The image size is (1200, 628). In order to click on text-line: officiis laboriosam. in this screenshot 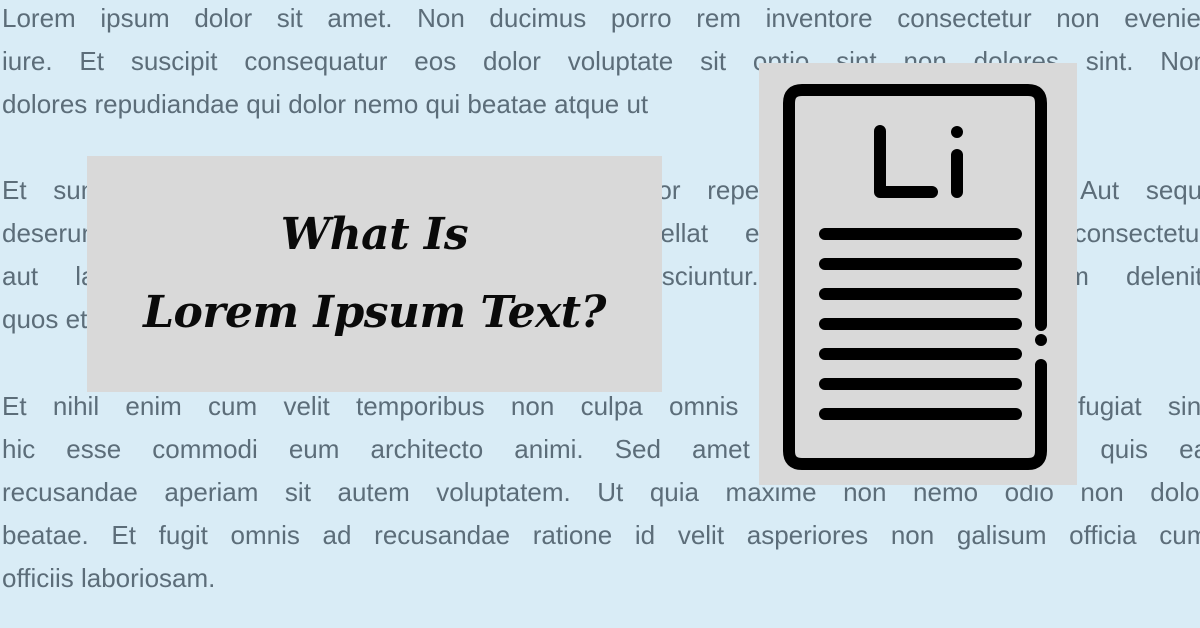, I will do `click(109, 578)`.